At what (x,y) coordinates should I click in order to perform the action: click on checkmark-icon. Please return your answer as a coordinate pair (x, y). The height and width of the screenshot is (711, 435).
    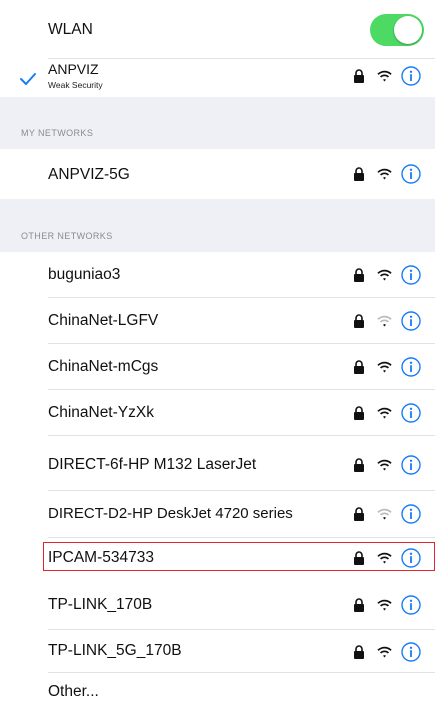
    Looking at the image, I should click on (28, 79).